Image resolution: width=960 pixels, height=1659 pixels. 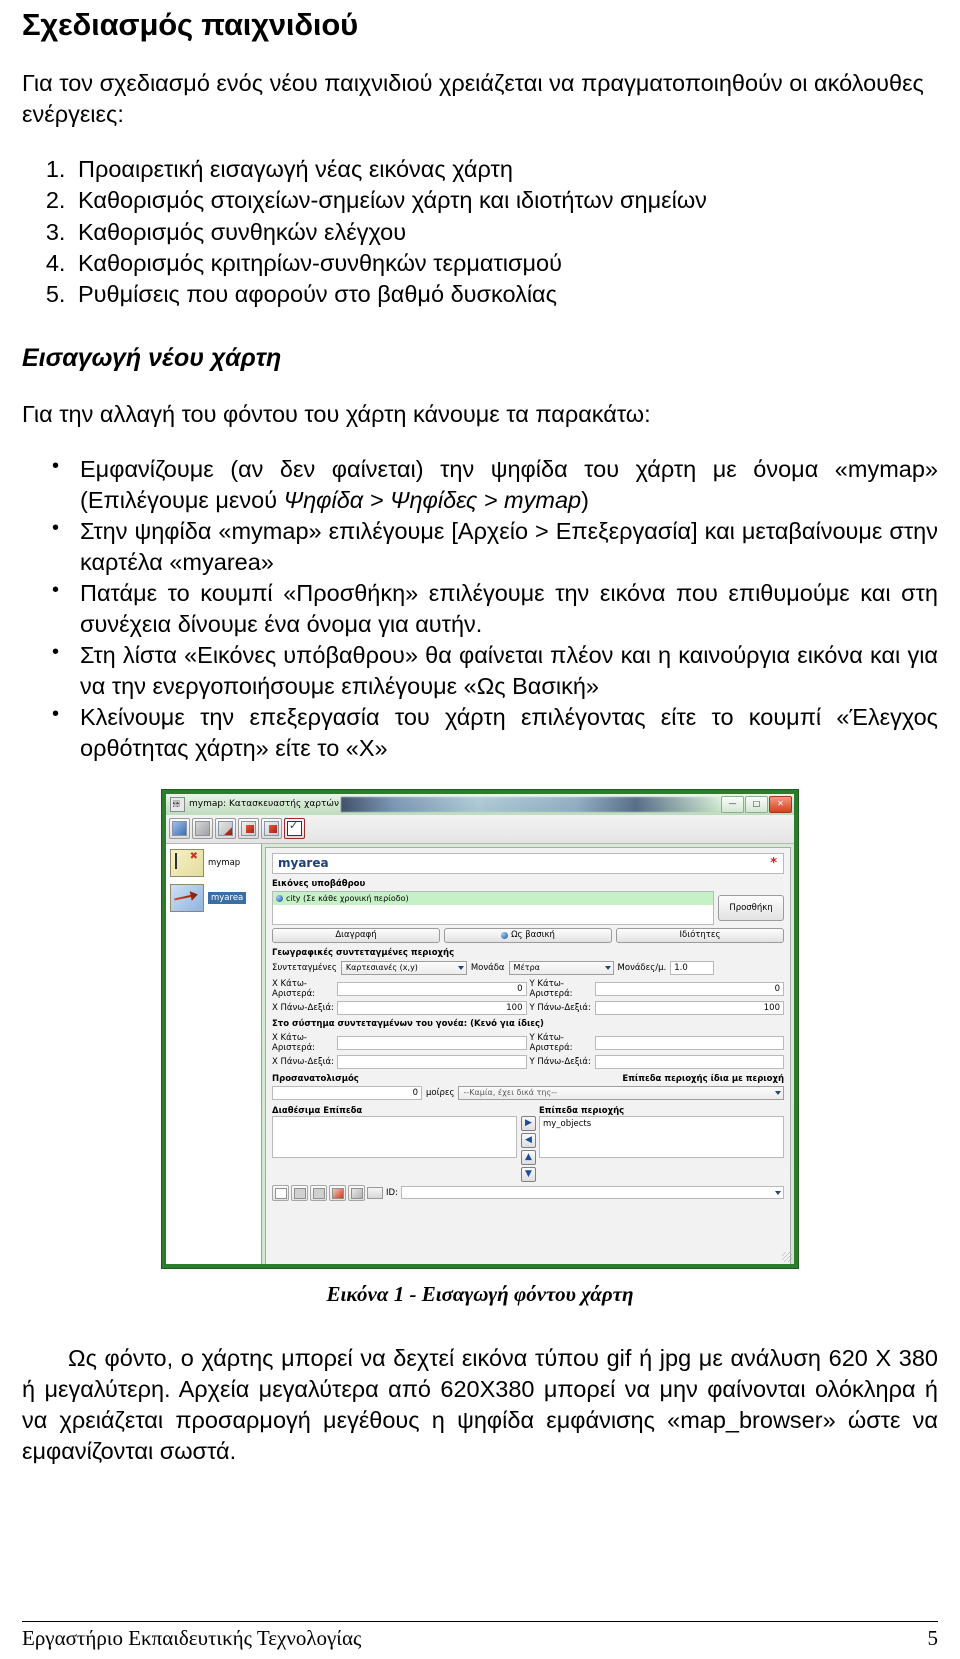 I want to click on toolbar-validate-button, so click(x=294, y=829).